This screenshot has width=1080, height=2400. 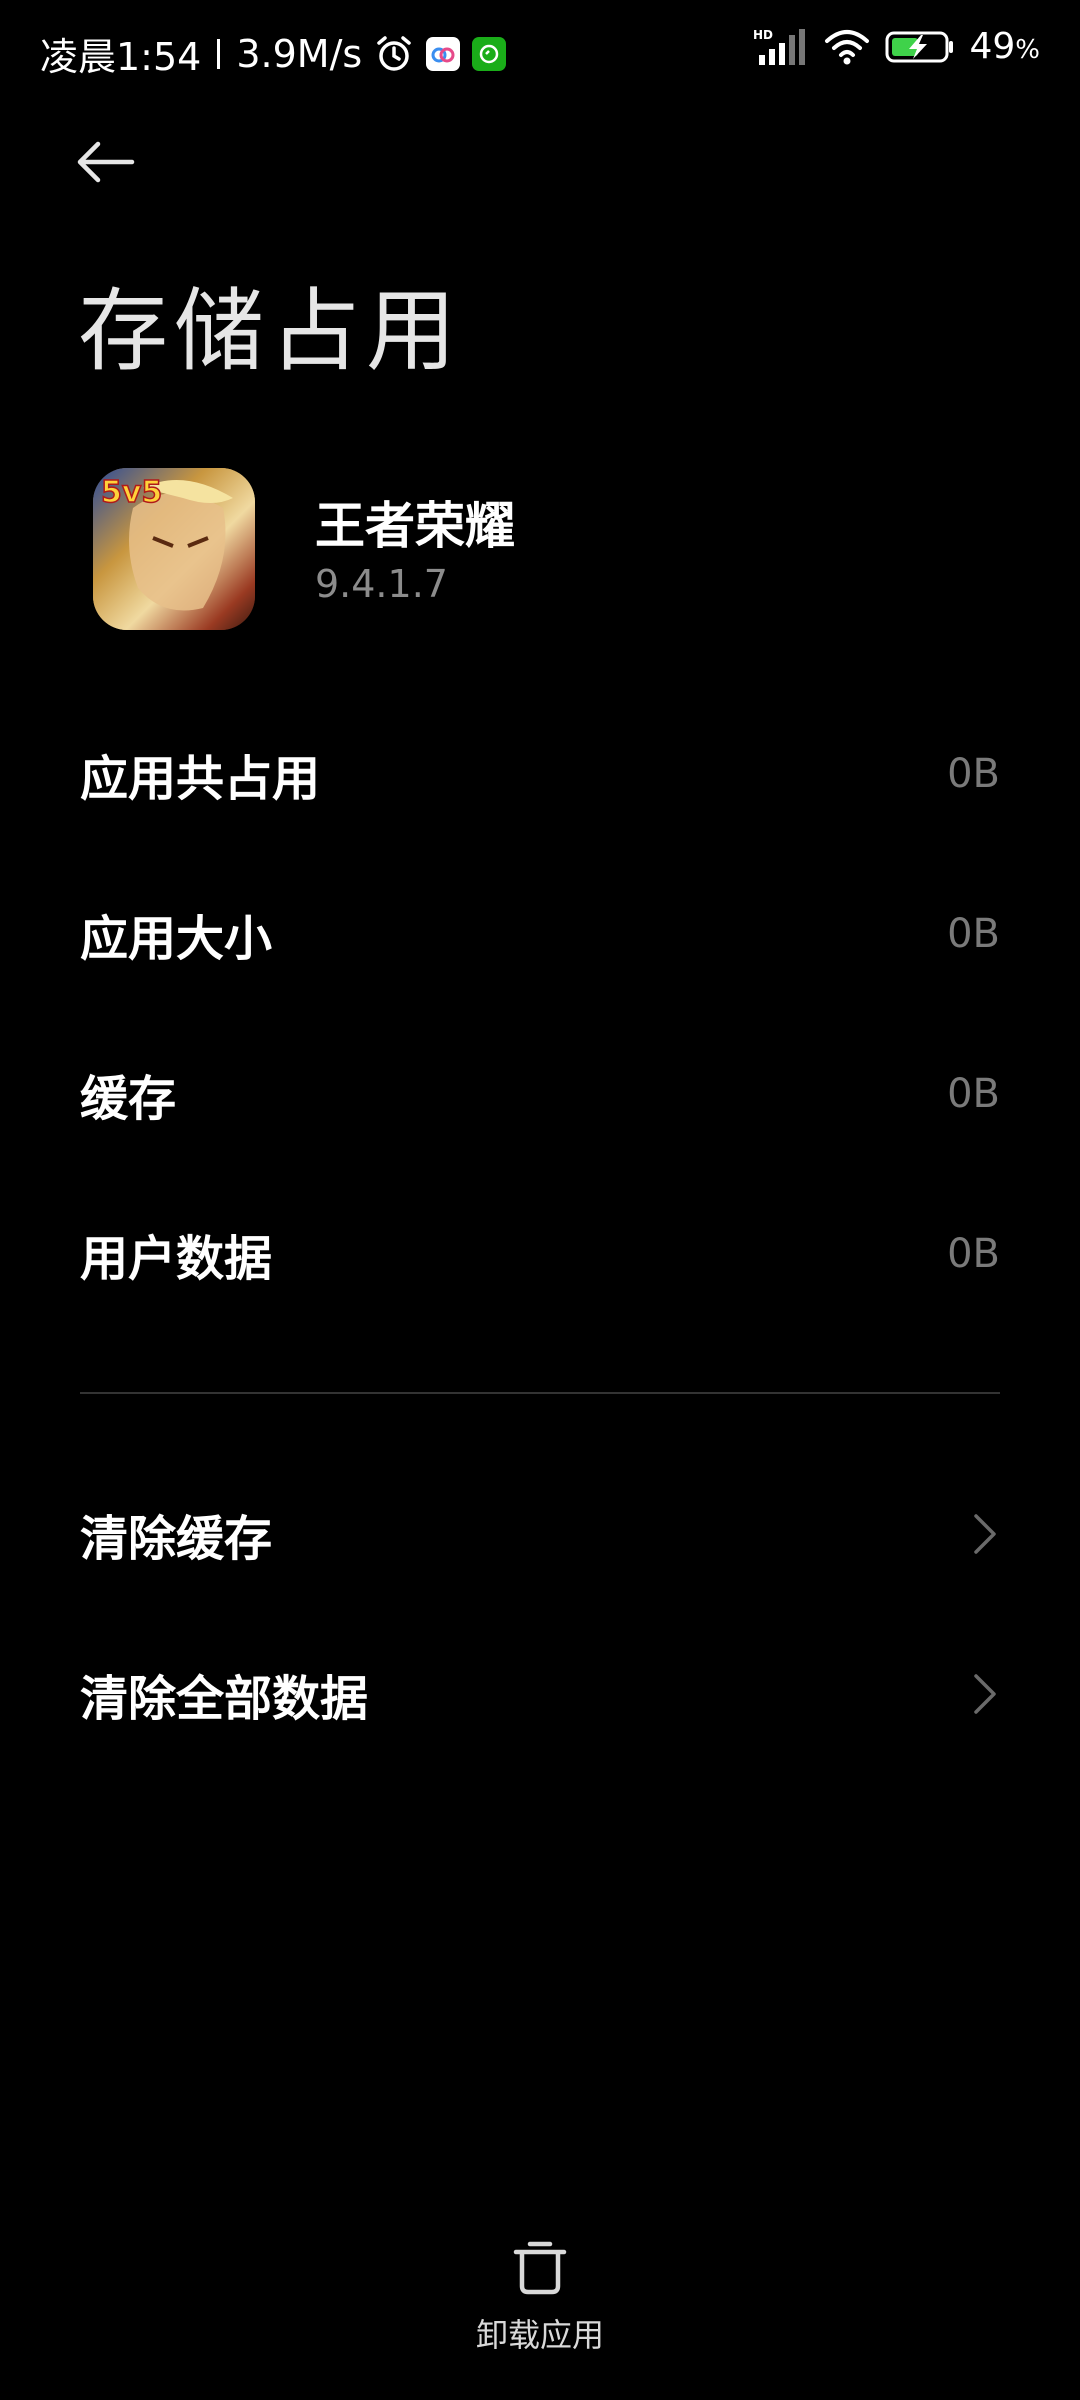 I want to click on app-icon: 5v5, so click(x=174, y=549).